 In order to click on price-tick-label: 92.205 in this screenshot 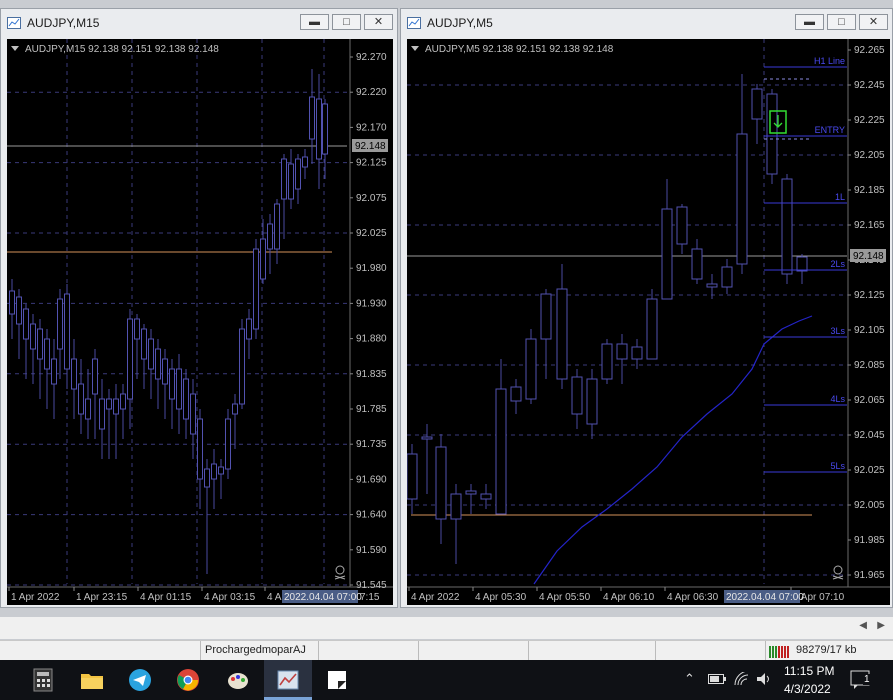, I will do `click(869, 155)`.